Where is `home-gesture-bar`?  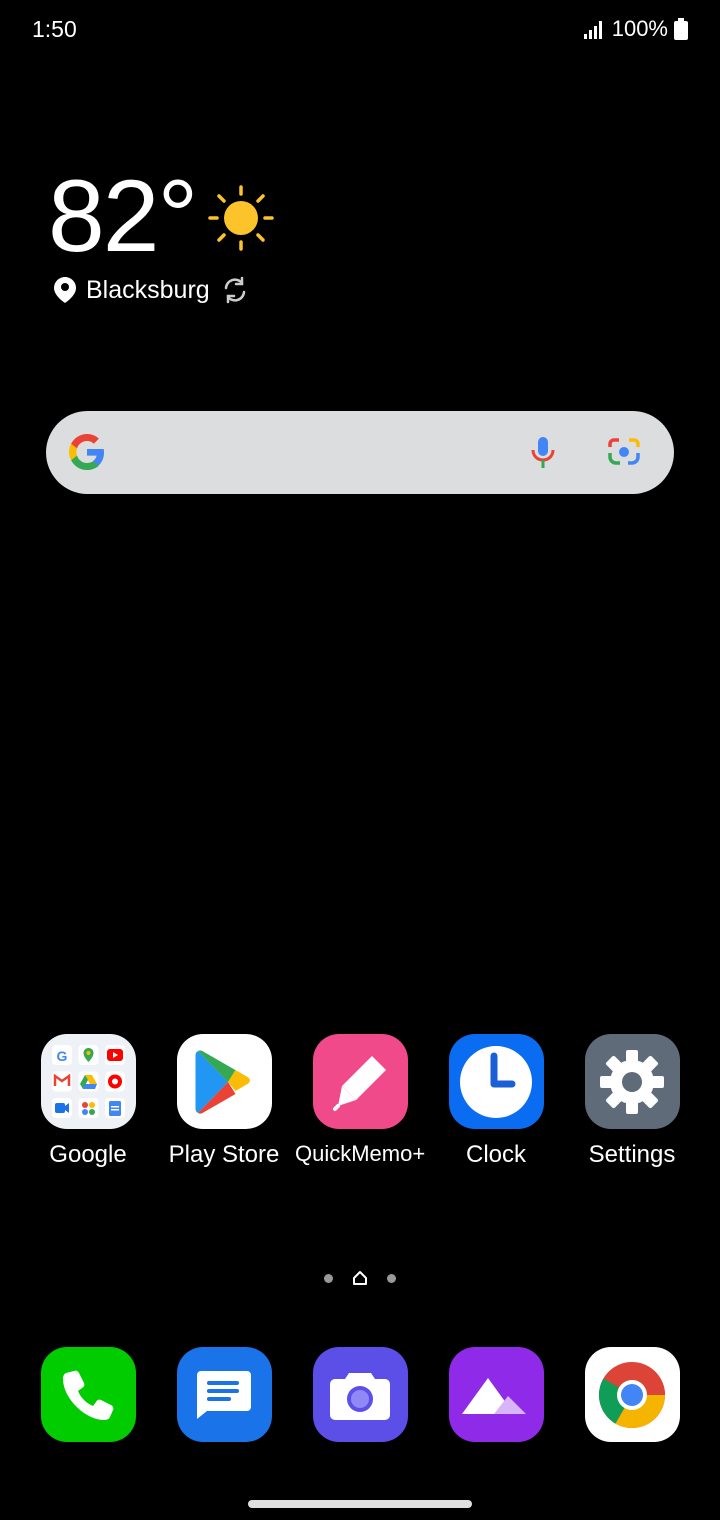 home-gesture-bar is located at coordinates (360, 1504).